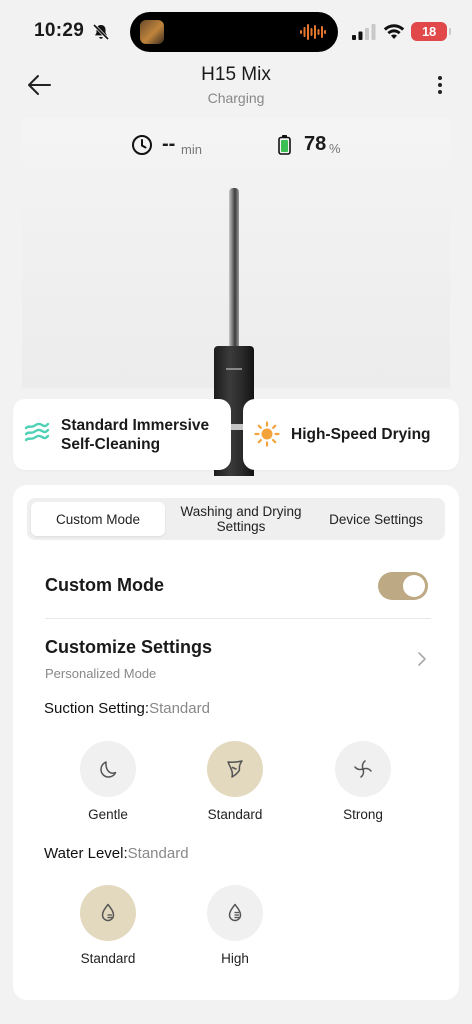  Describe the element at coordinates (104, 585) in the screenshot. I see `custom-mode-label: Custom Mode` at that location.